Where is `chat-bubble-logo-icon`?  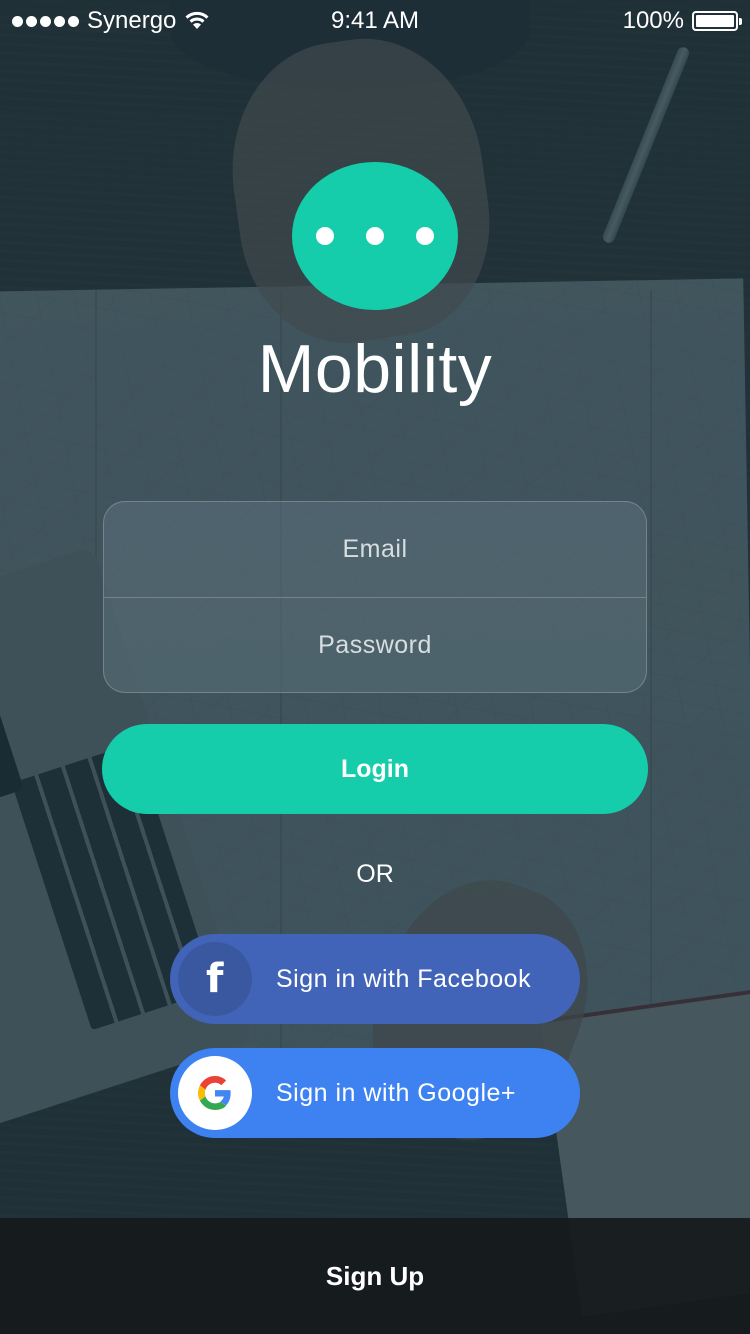 chat-bubble-logo-icon is located at coordinates (375, 236).